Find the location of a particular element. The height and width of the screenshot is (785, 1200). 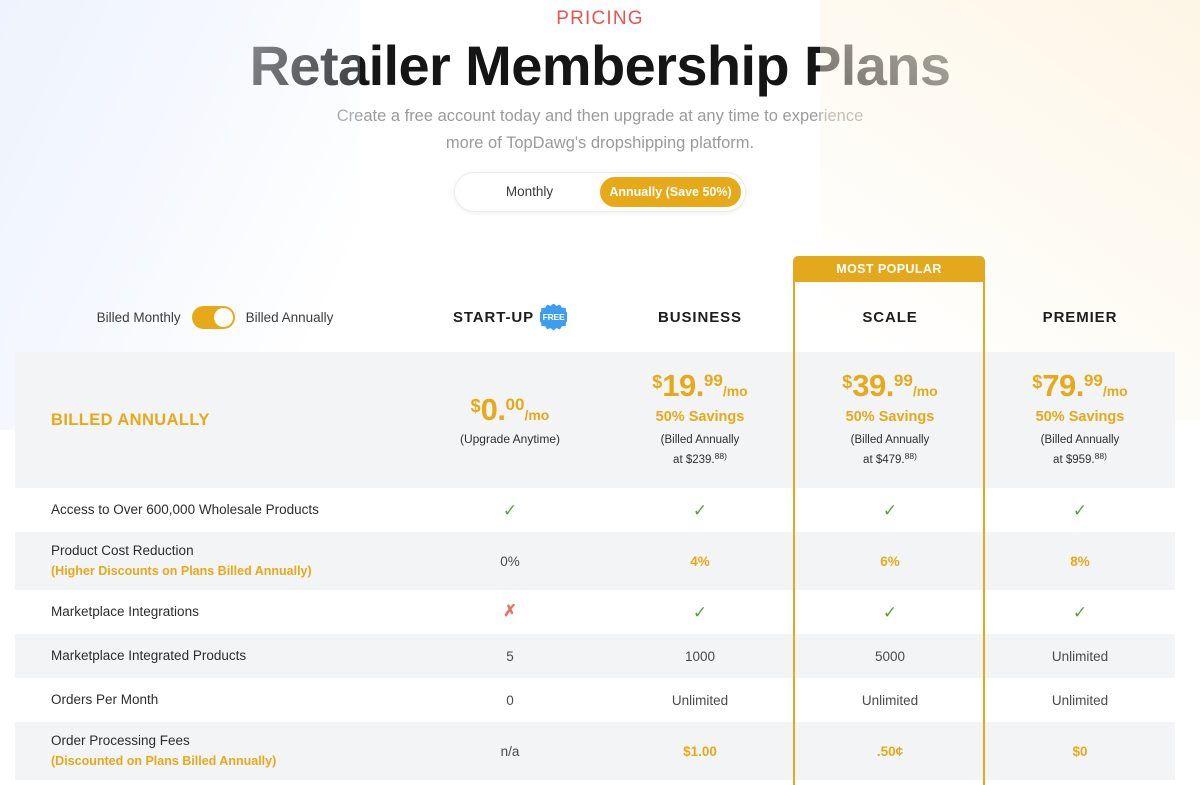

feature-sublabel: (Discounted on Plans Billed Annually) is located at coordinates (164, 761).